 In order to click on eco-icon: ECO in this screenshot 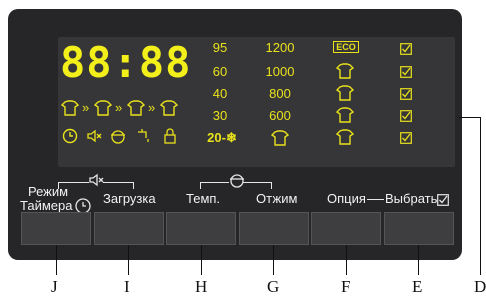, I will do `click(346, 47)`.